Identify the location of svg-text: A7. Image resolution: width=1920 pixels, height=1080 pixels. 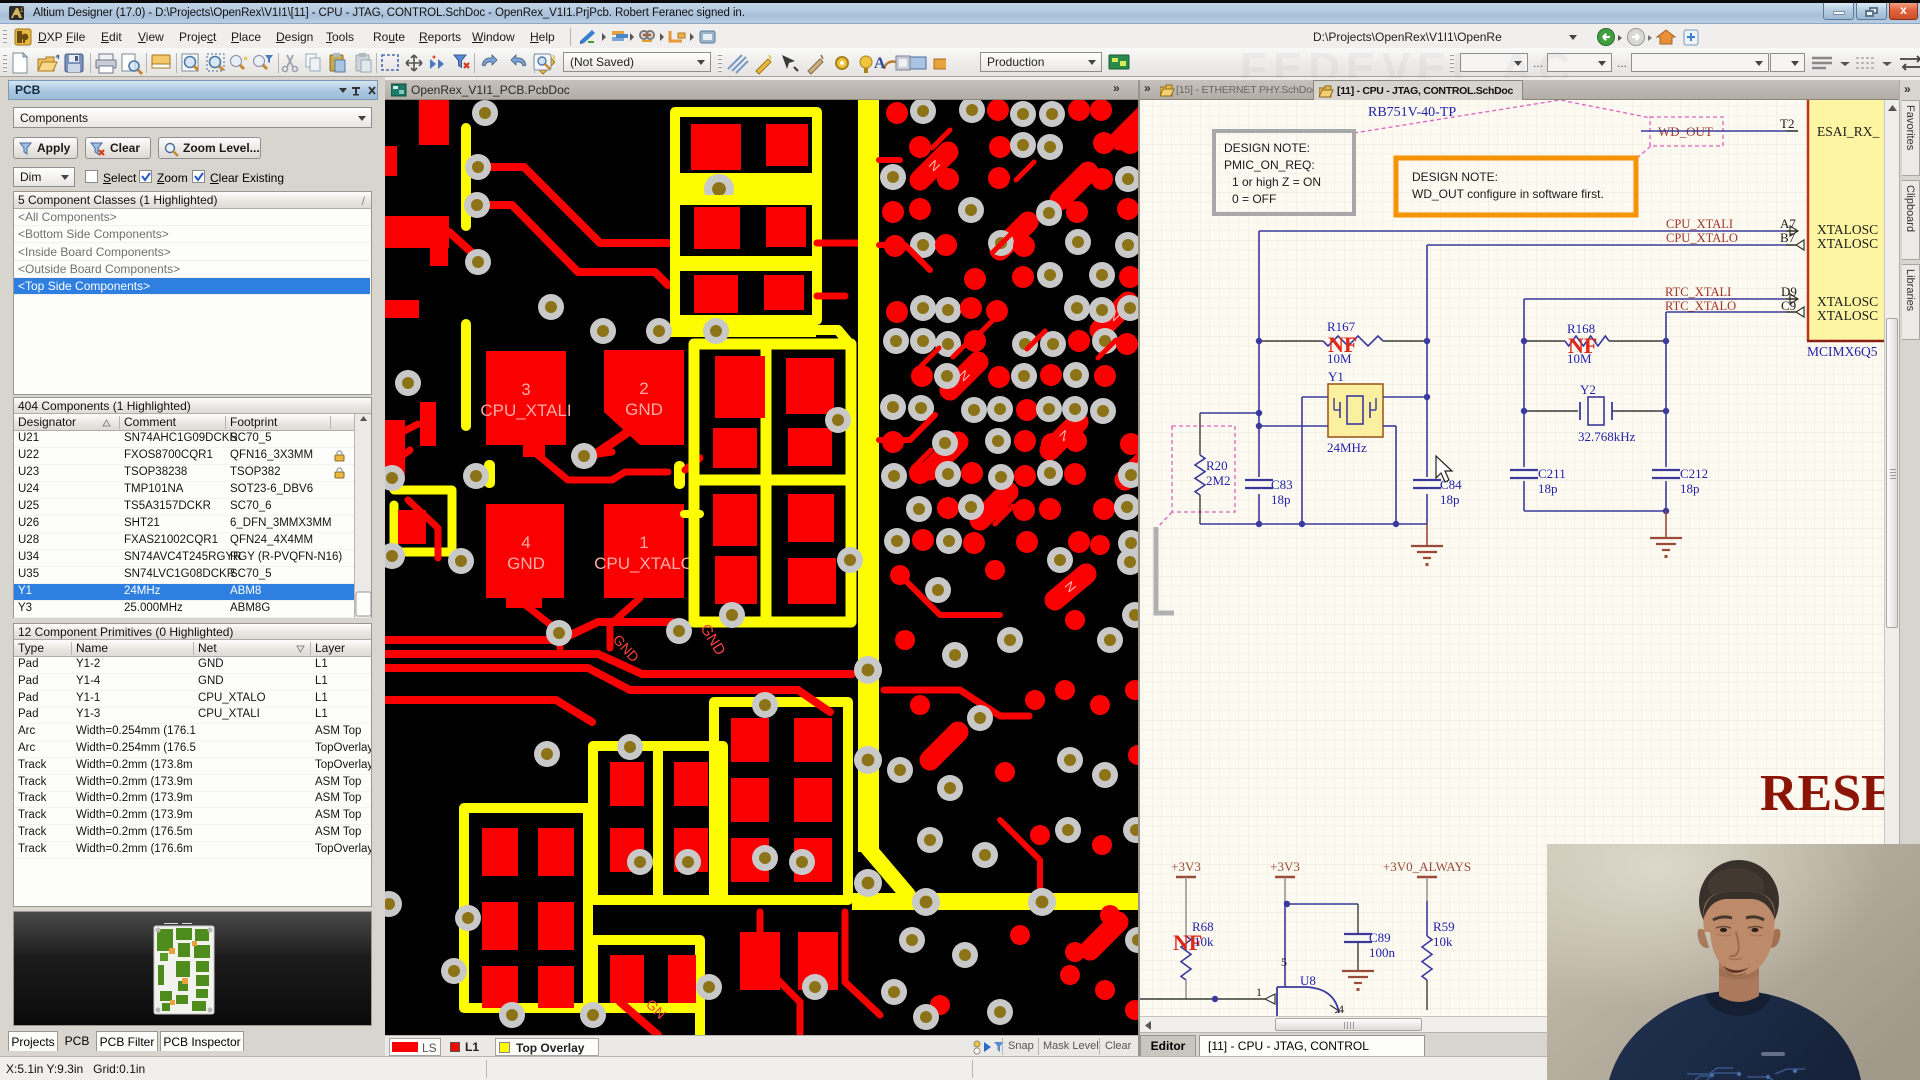
(1788, 223).